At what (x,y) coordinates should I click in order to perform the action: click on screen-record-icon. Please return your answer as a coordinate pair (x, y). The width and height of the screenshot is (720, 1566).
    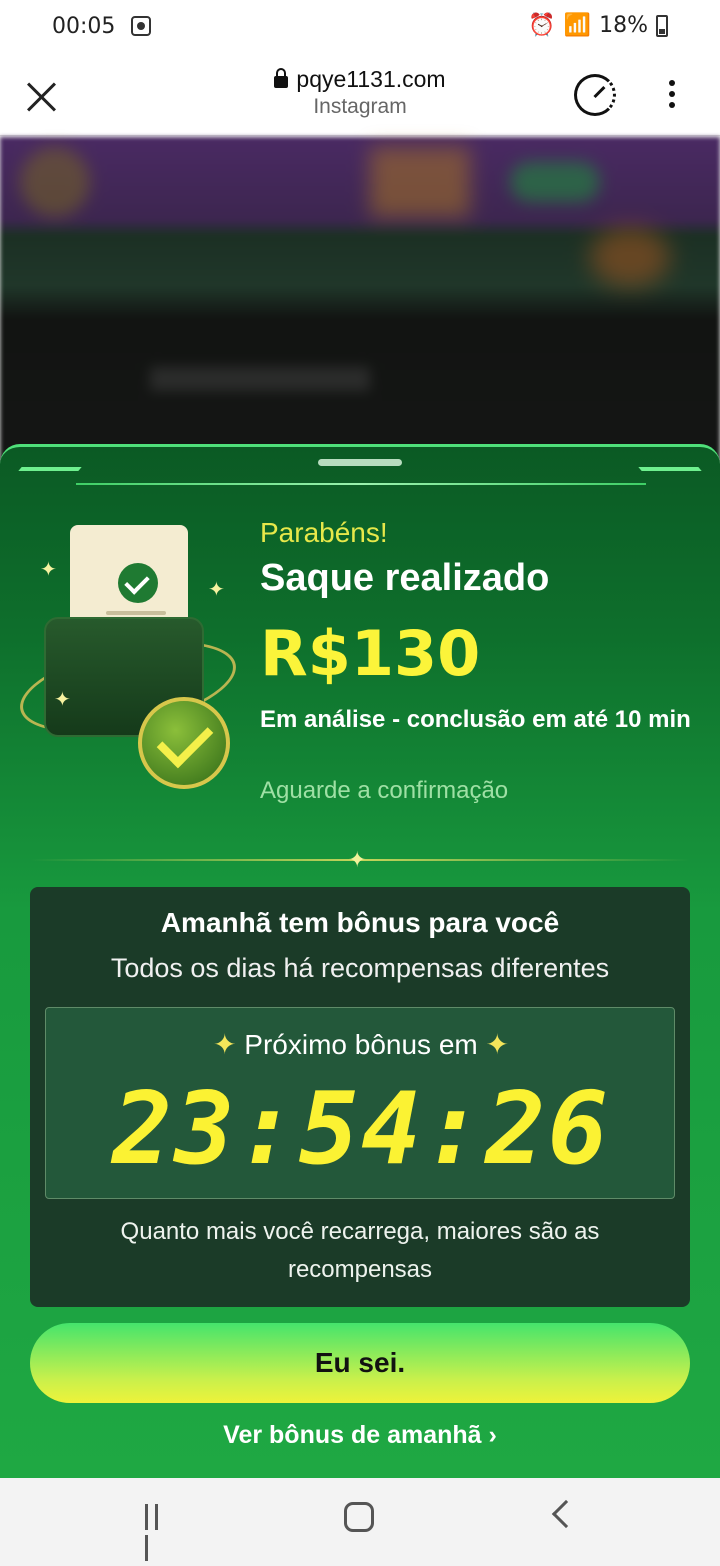
    Looking at the image, I should click on (141, 26).